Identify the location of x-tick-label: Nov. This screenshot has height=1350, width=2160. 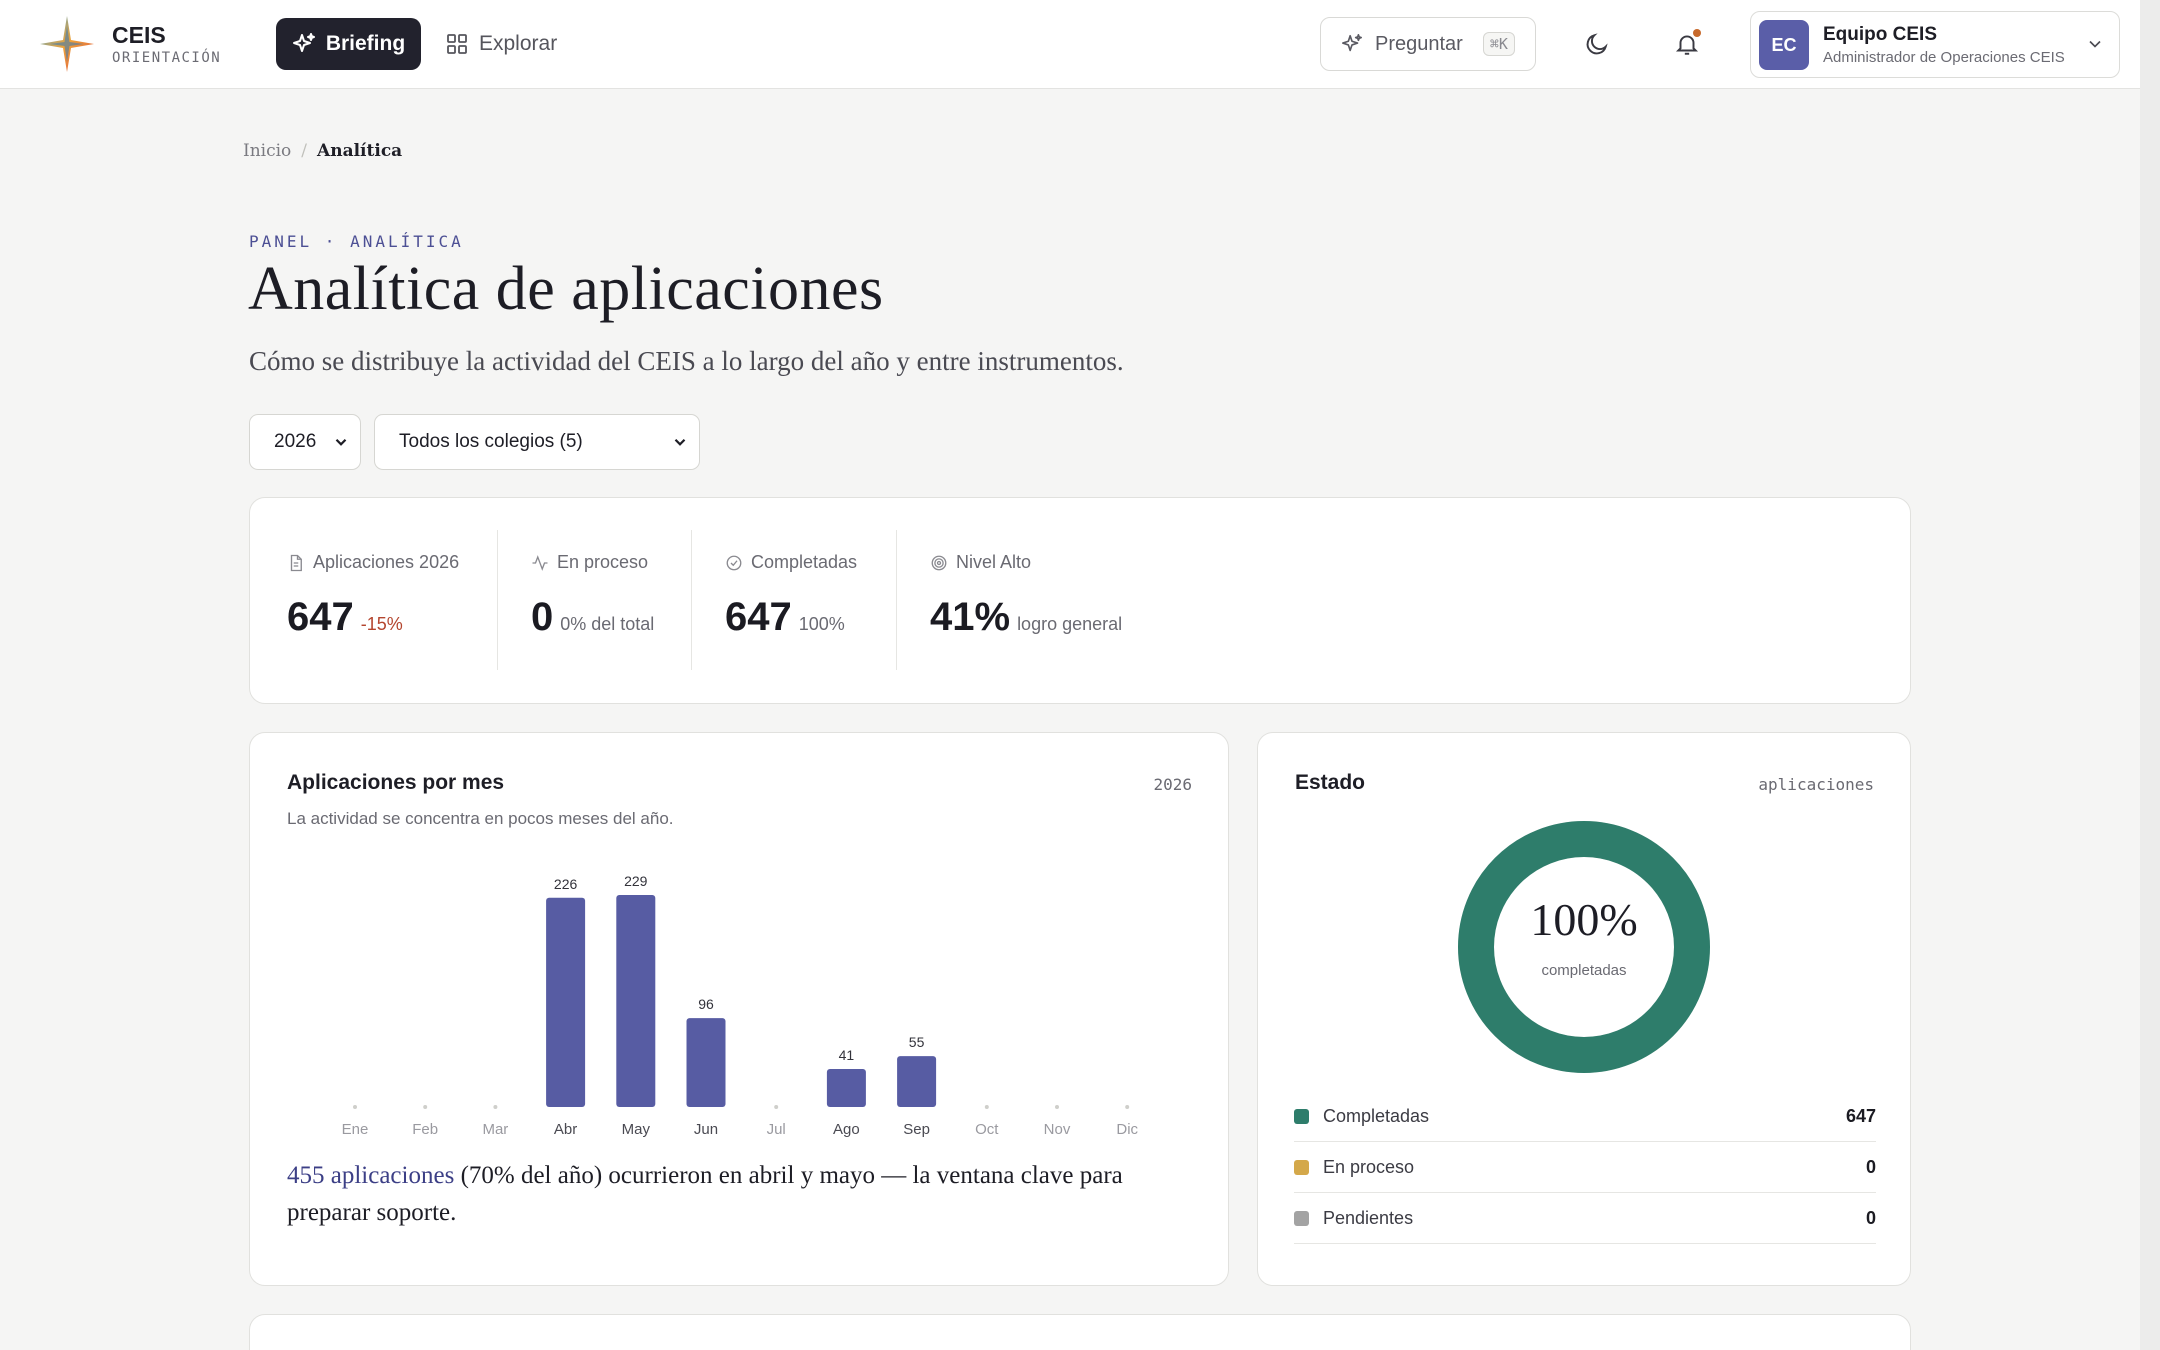
(1057, 1129).